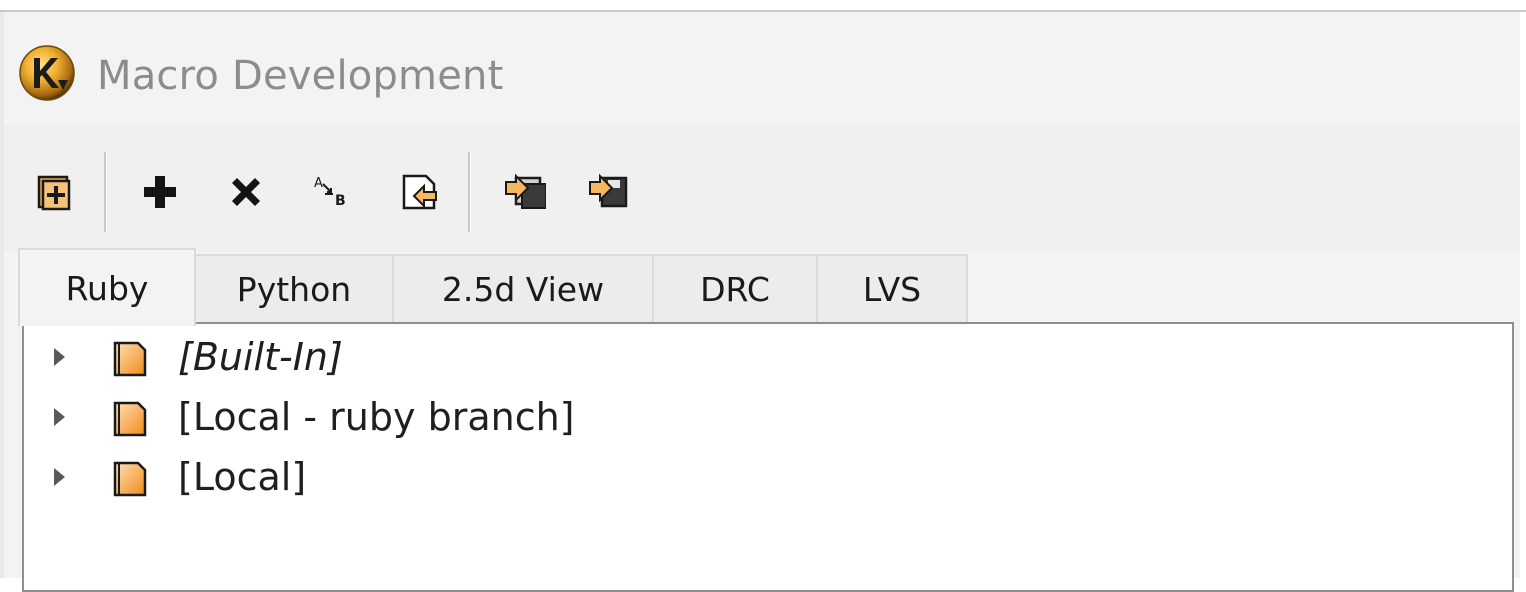  I want to click on window-title: Macro Development, so click(300, 76).